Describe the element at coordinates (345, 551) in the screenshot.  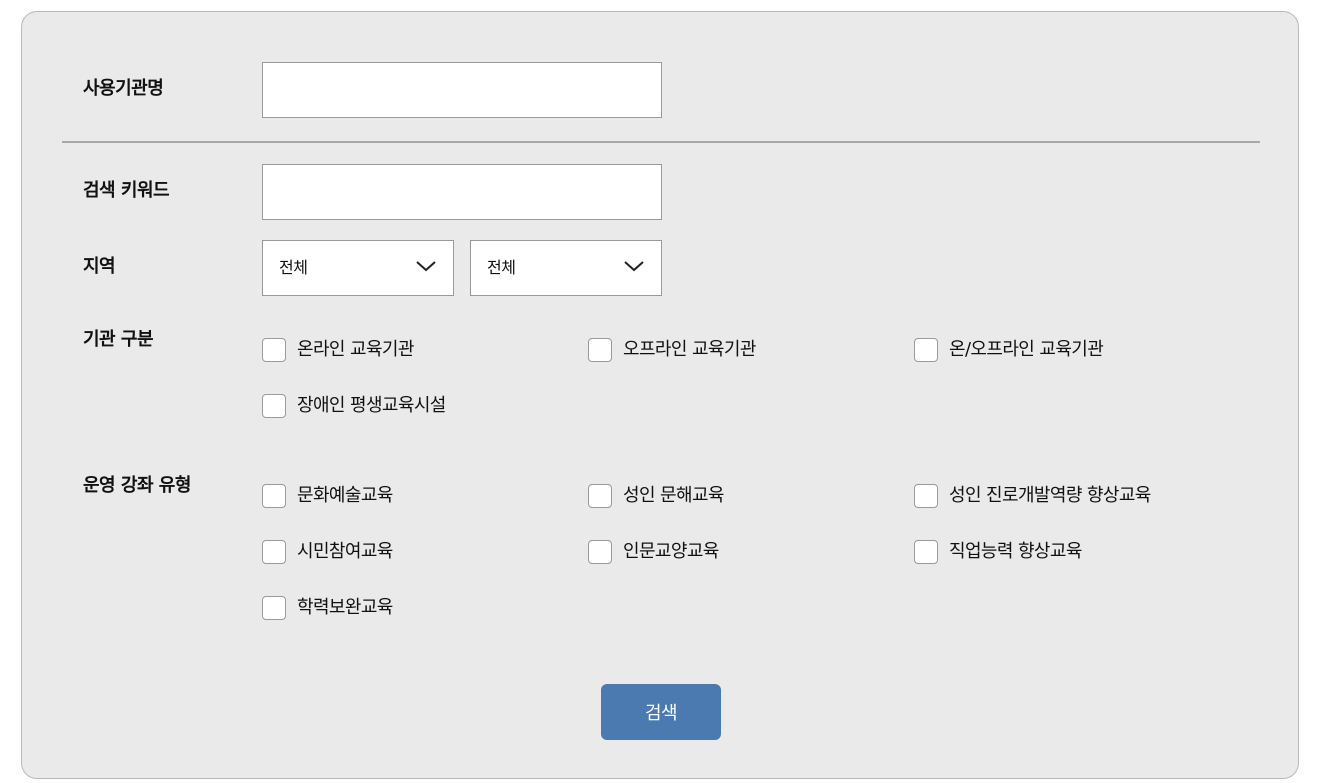
I see `checkbox-label: 시민참여교육` at that location.